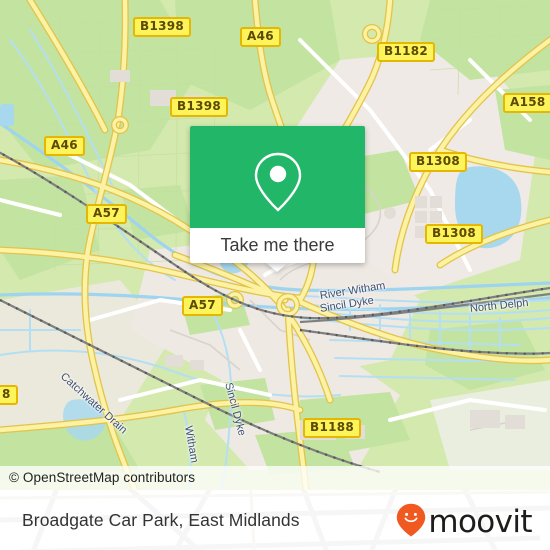 The width and height of the screenshot is (550, 550). What do you see at coordinates (278, 184) in the screenshot?
I see `location-pin-icon` at bounding box center [278, 184].